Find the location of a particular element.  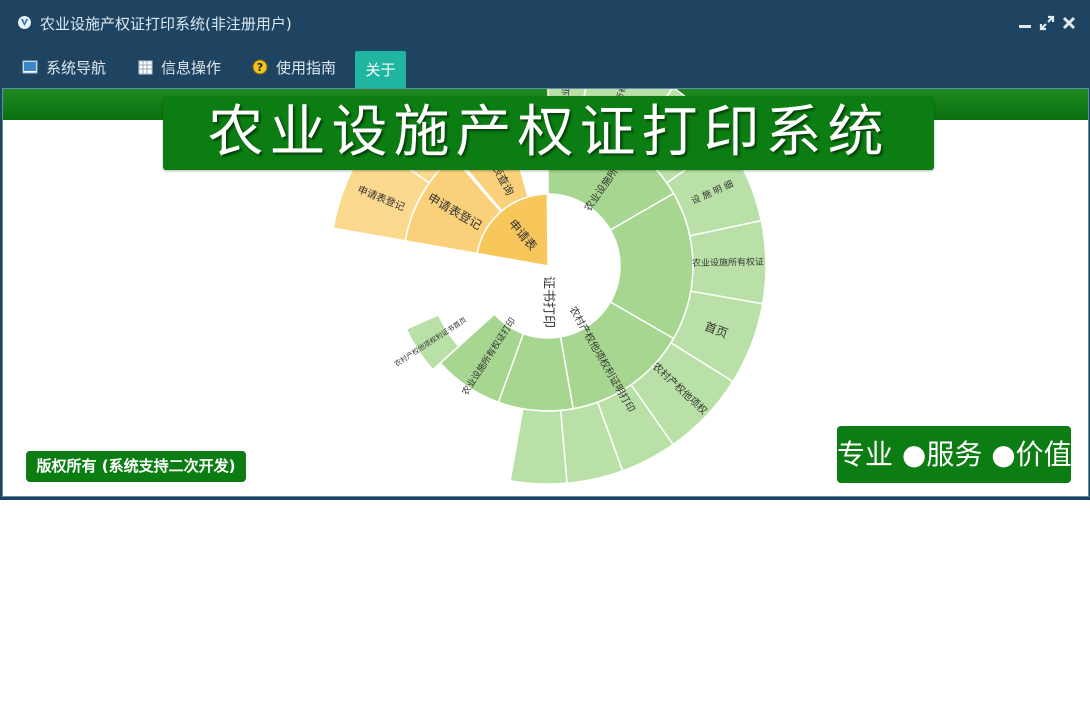

menu-label: 信息操作 is located at coordinates (191, 67).